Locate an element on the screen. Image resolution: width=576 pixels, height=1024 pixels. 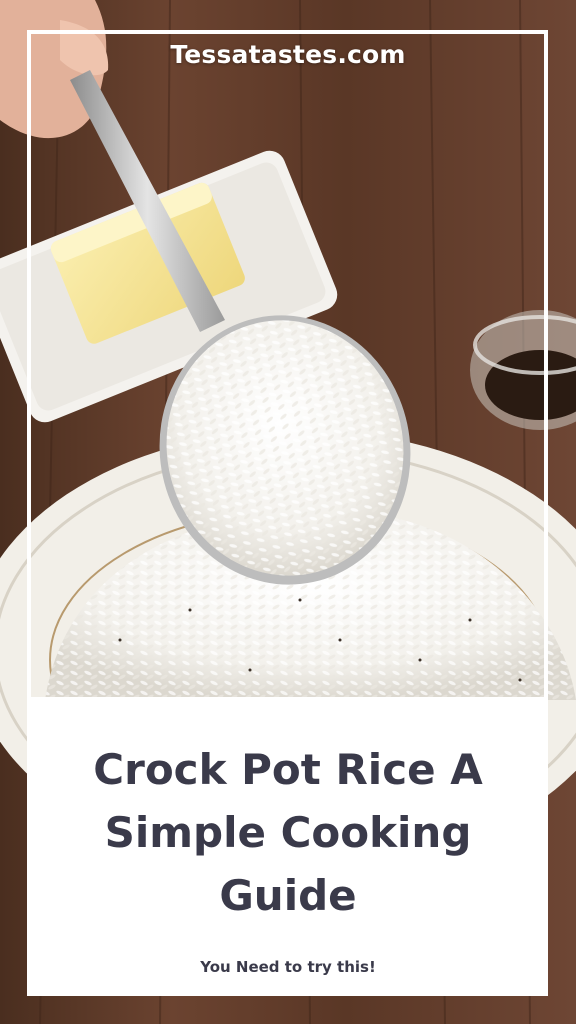
title-line-2: Simple Cooking is located at coordinates (288, 832).